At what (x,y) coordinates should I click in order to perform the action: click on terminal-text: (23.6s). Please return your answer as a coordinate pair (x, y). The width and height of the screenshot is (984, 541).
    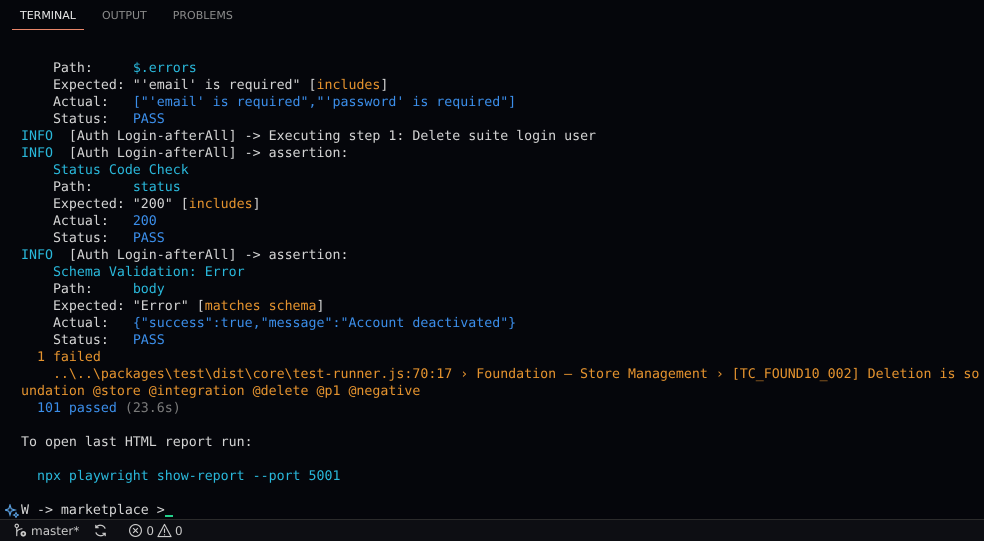
    Looking at the image, I should click on (152, 408).